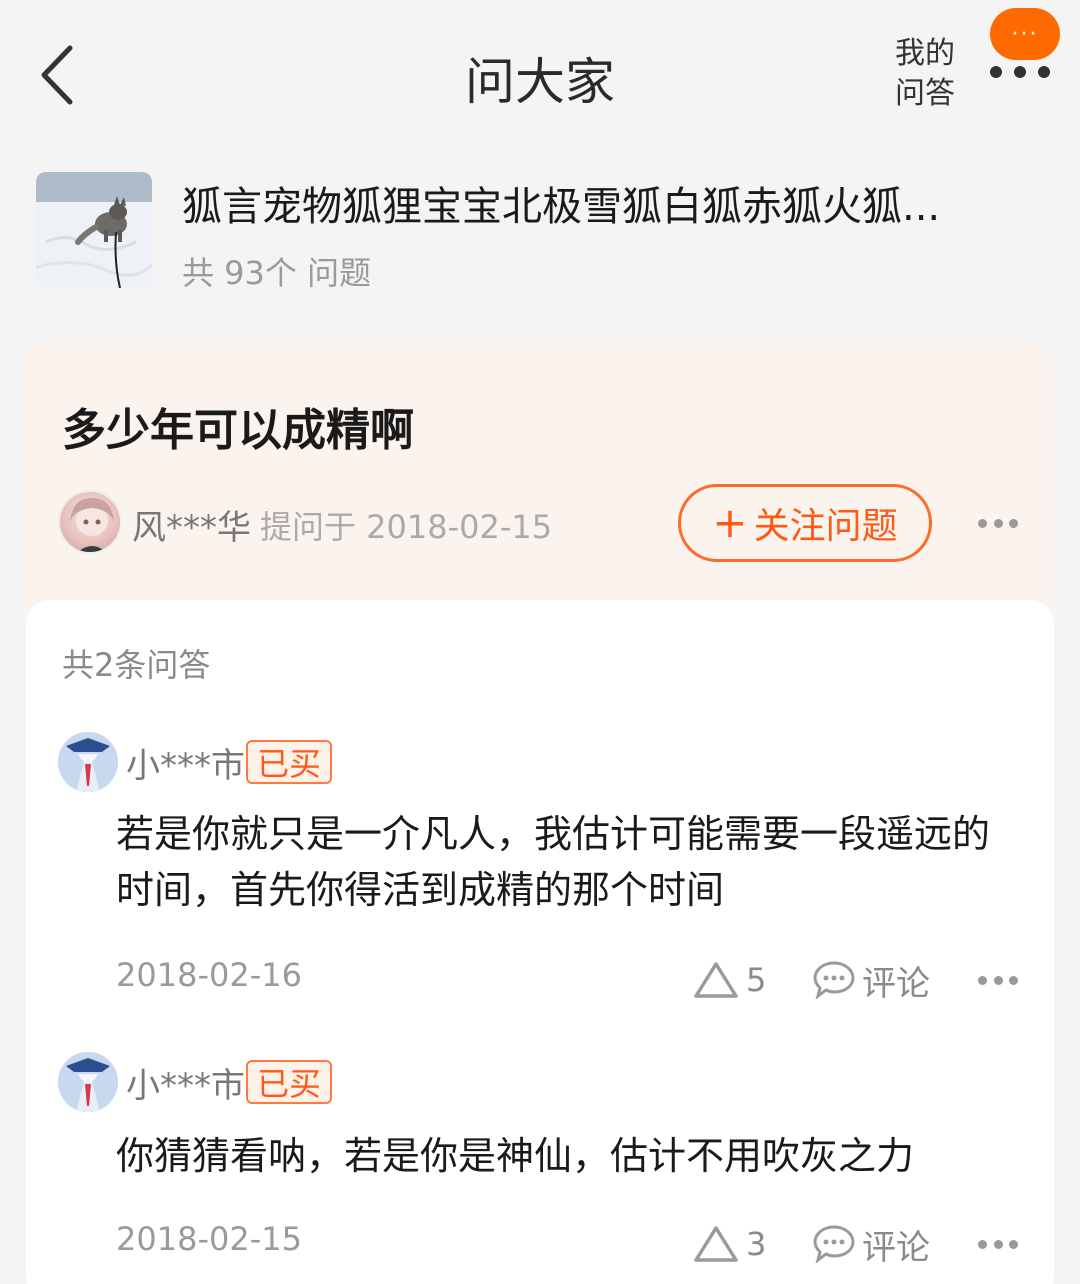 Image resolution: width=1080 pixels, height=1284 pixels. I want to click on question-count: 共 93个 问题, so click(277, 273).